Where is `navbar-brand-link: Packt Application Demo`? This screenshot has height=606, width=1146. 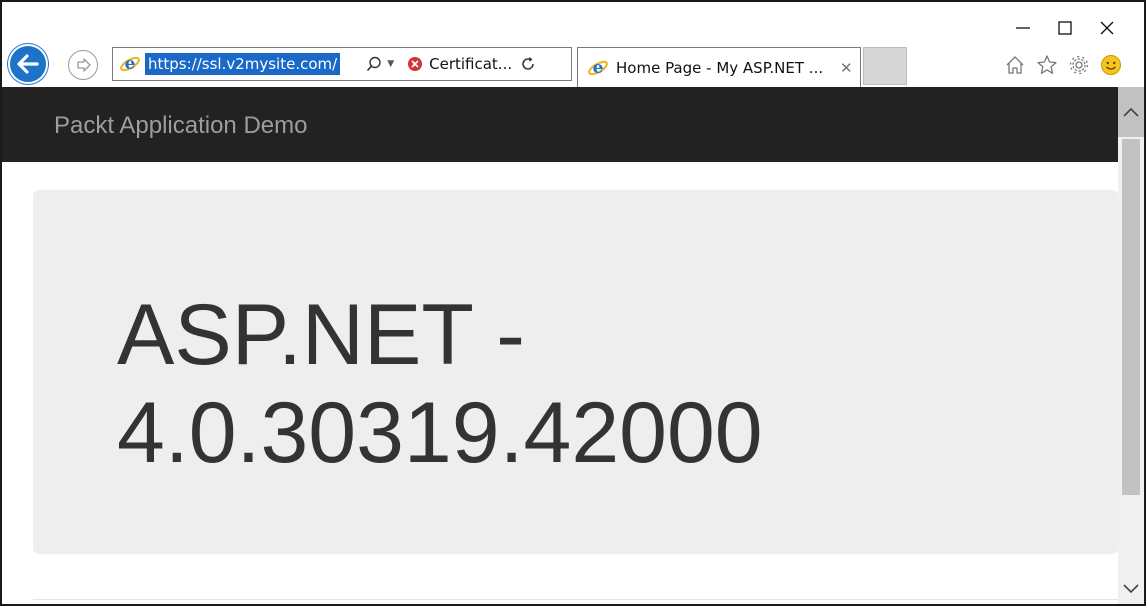
navbar-brand-link: Packt Application Demo is located at coordinates (180, 126).